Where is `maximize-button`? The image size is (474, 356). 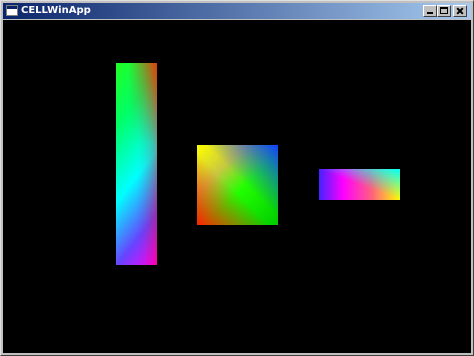 maximize-button is located at coordinates (444, 11).